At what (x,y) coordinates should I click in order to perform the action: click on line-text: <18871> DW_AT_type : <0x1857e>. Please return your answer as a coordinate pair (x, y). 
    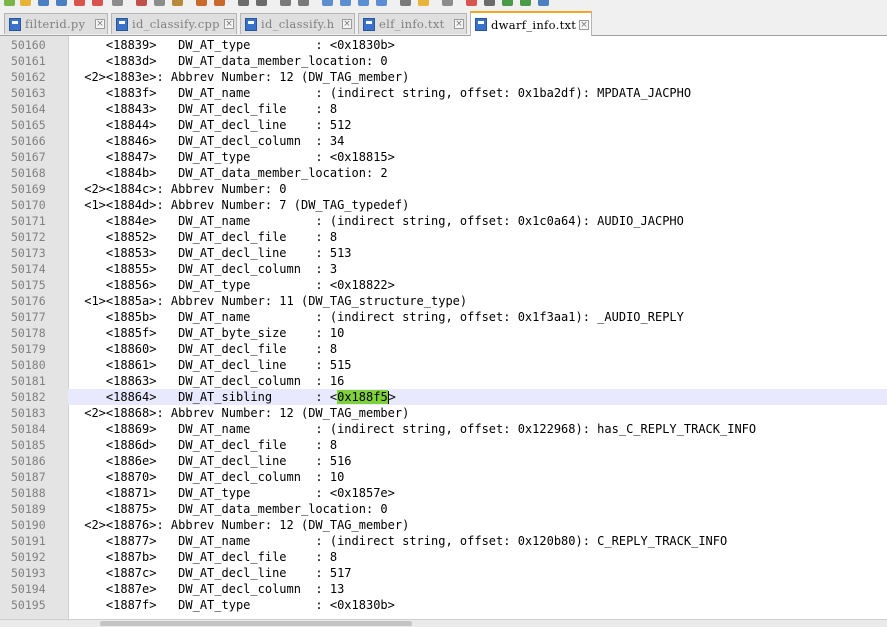
    Looking at the image, I should click on (236, 493).